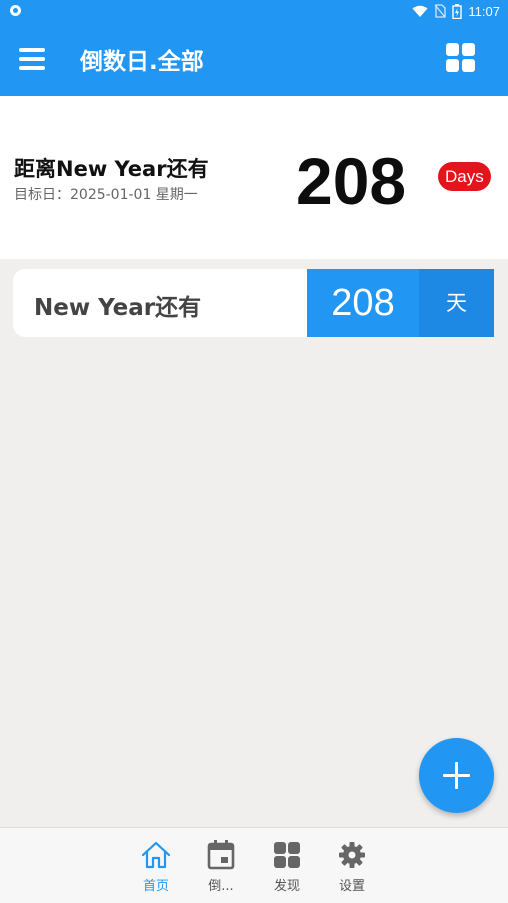 The width and height of the screenshot is (508, 903). What do you see at coordinates (286, 886) in the screenshot?
I see `nav-label-discover: 发现` at bounding box center [286, 886].